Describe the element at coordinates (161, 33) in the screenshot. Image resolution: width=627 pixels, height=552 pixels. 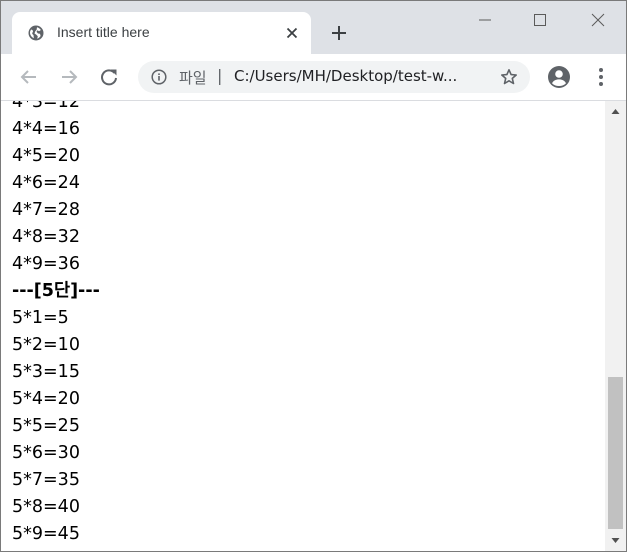
I see `browser-tab: Insert title here` at that location.